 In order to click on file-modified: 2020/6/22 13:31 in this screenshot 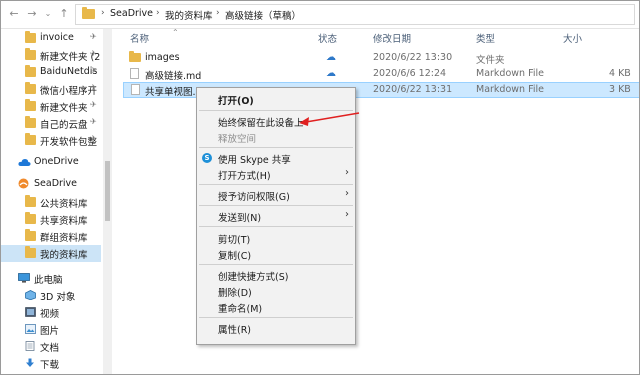, I will do `click(413, 89)`.